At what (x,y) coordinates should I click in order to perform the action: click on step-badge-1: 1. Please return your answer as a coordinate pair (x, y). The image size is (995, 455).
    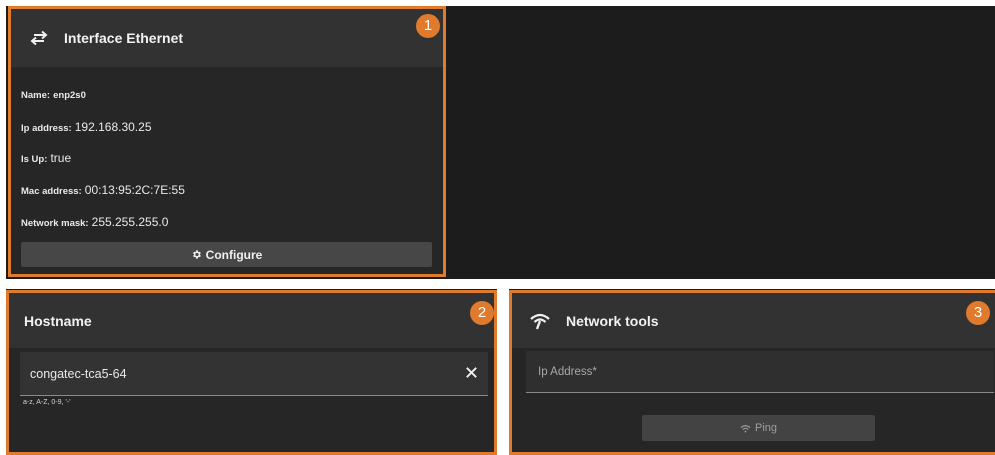
    Looking at the image, I should click on (428, 26).